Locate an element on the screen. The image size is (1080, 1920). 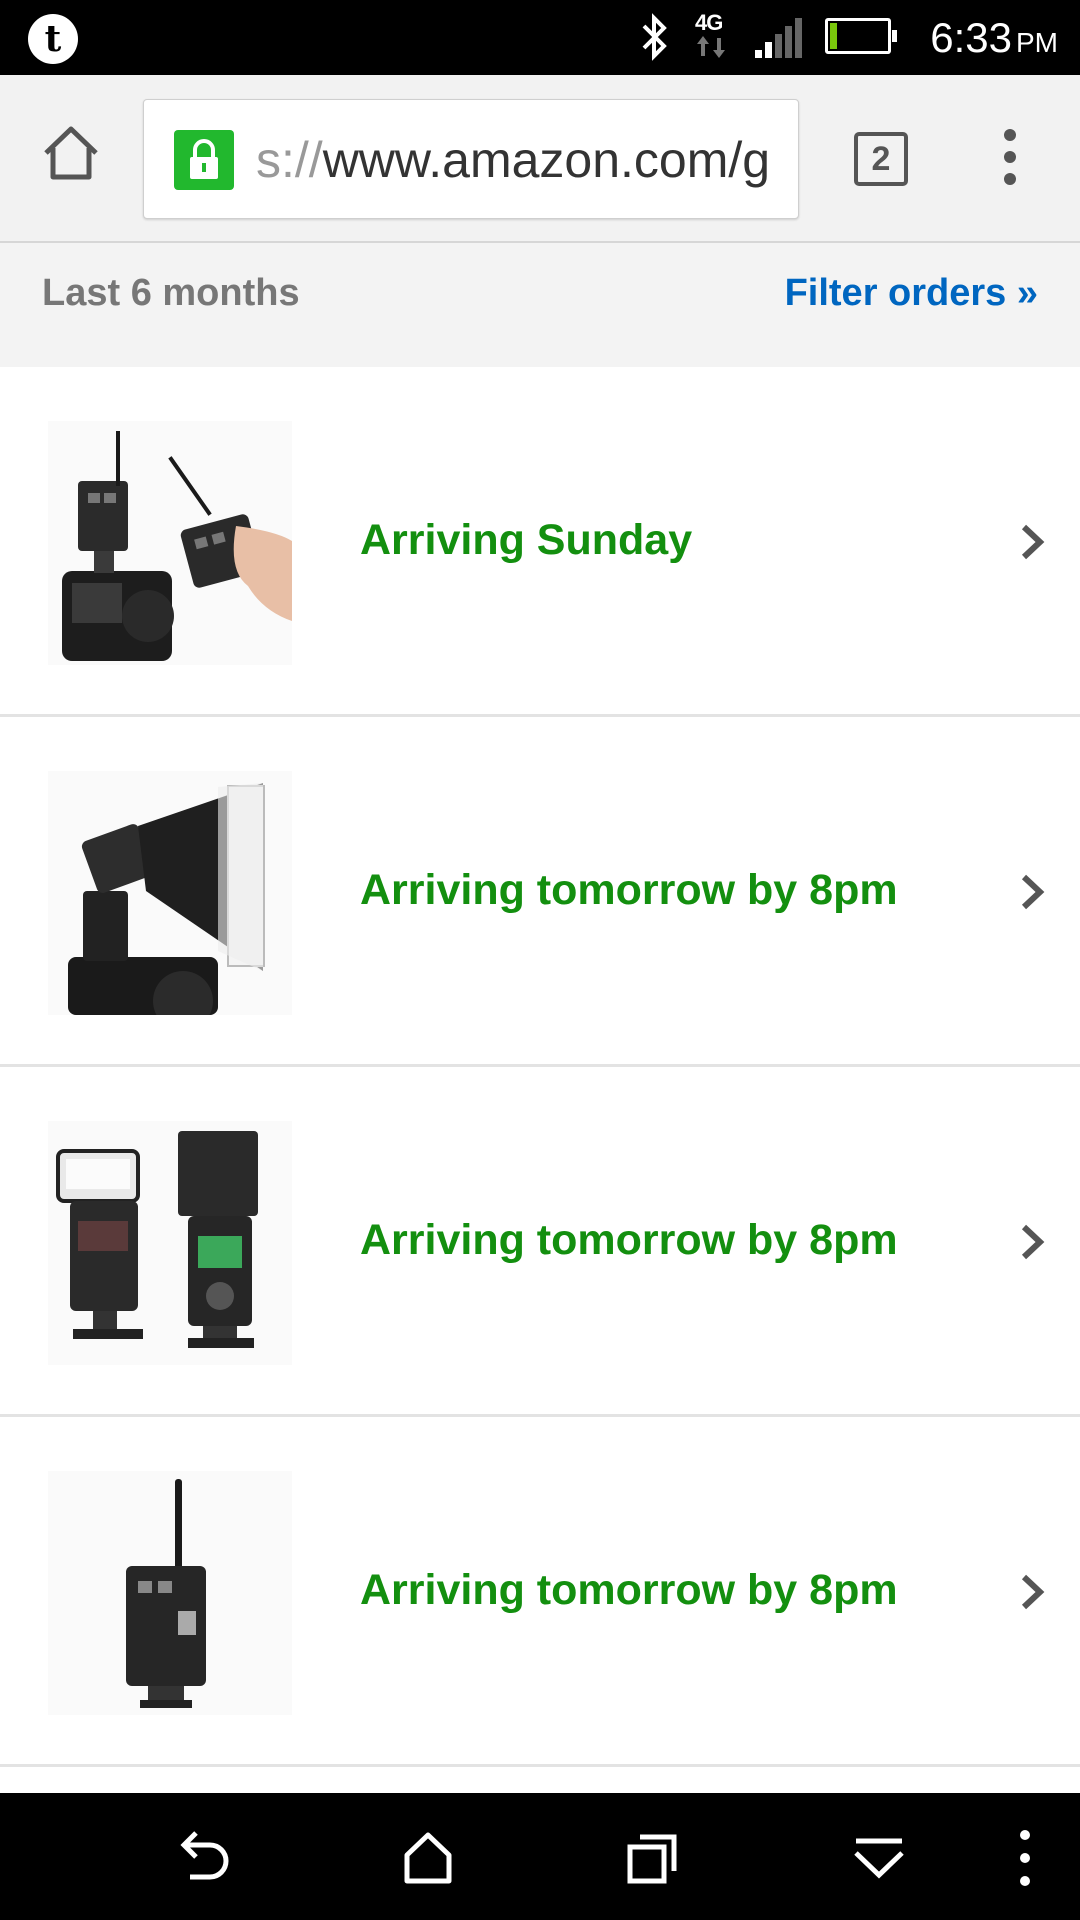
tab-switcher-button: 2 is located at coordinates (881, 159).